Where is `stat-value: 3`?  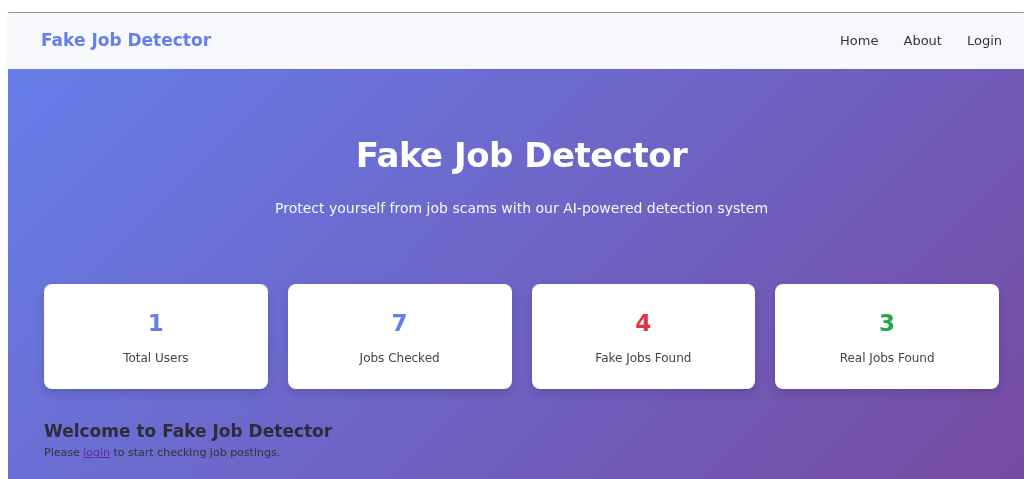
stat-value: 3 is located at coordinates (887, 324).